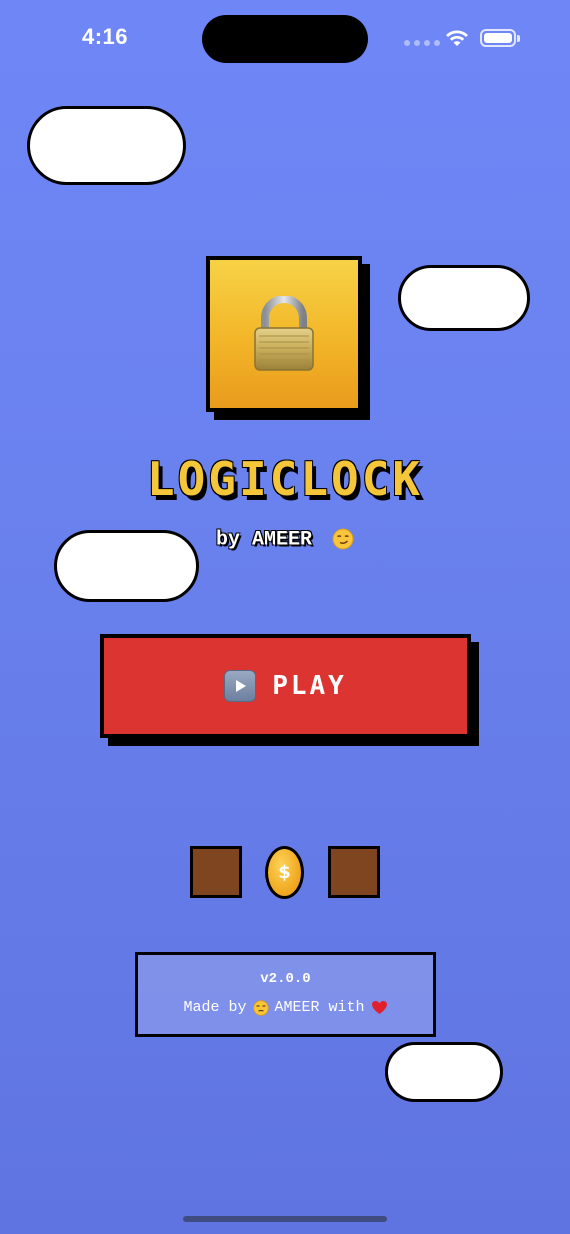 Image resolution: width=570 pixels, height=1234 pixels. I want to click on wifi-icon, so click(457, 38).